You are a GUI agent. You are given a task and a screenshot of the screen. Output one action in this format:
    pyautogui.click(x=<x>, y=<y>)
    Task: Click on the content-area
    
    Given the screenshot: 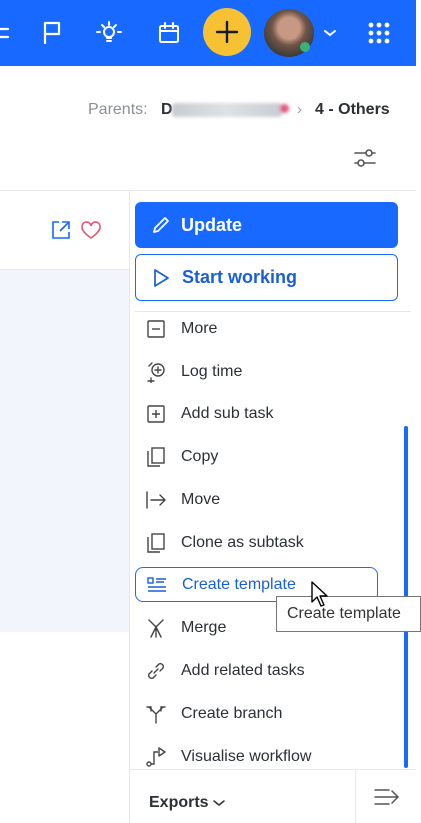 What is the action you would take?
    pyautogui.click(x=64, y=451)
    